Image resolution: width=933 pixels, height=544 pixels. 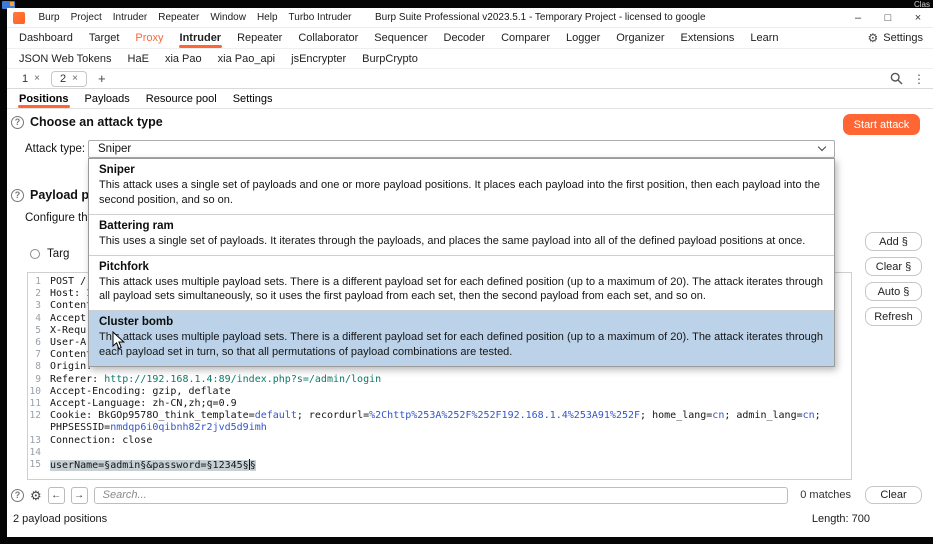 What do you see at coordinates (79, 495) in the screenshot?
I see `next-match-button: →` at bounding box center [79, 495].